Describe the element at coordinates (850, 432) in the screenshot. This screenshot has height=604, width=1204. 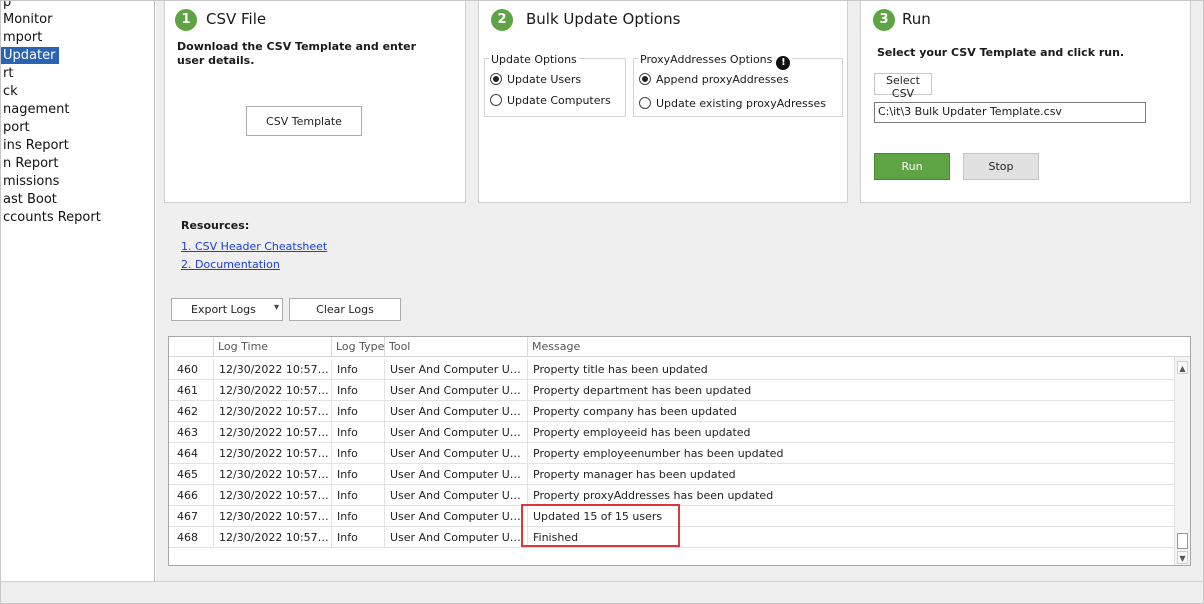
I see `message-cell: Property employeeid has been updated` at that location.